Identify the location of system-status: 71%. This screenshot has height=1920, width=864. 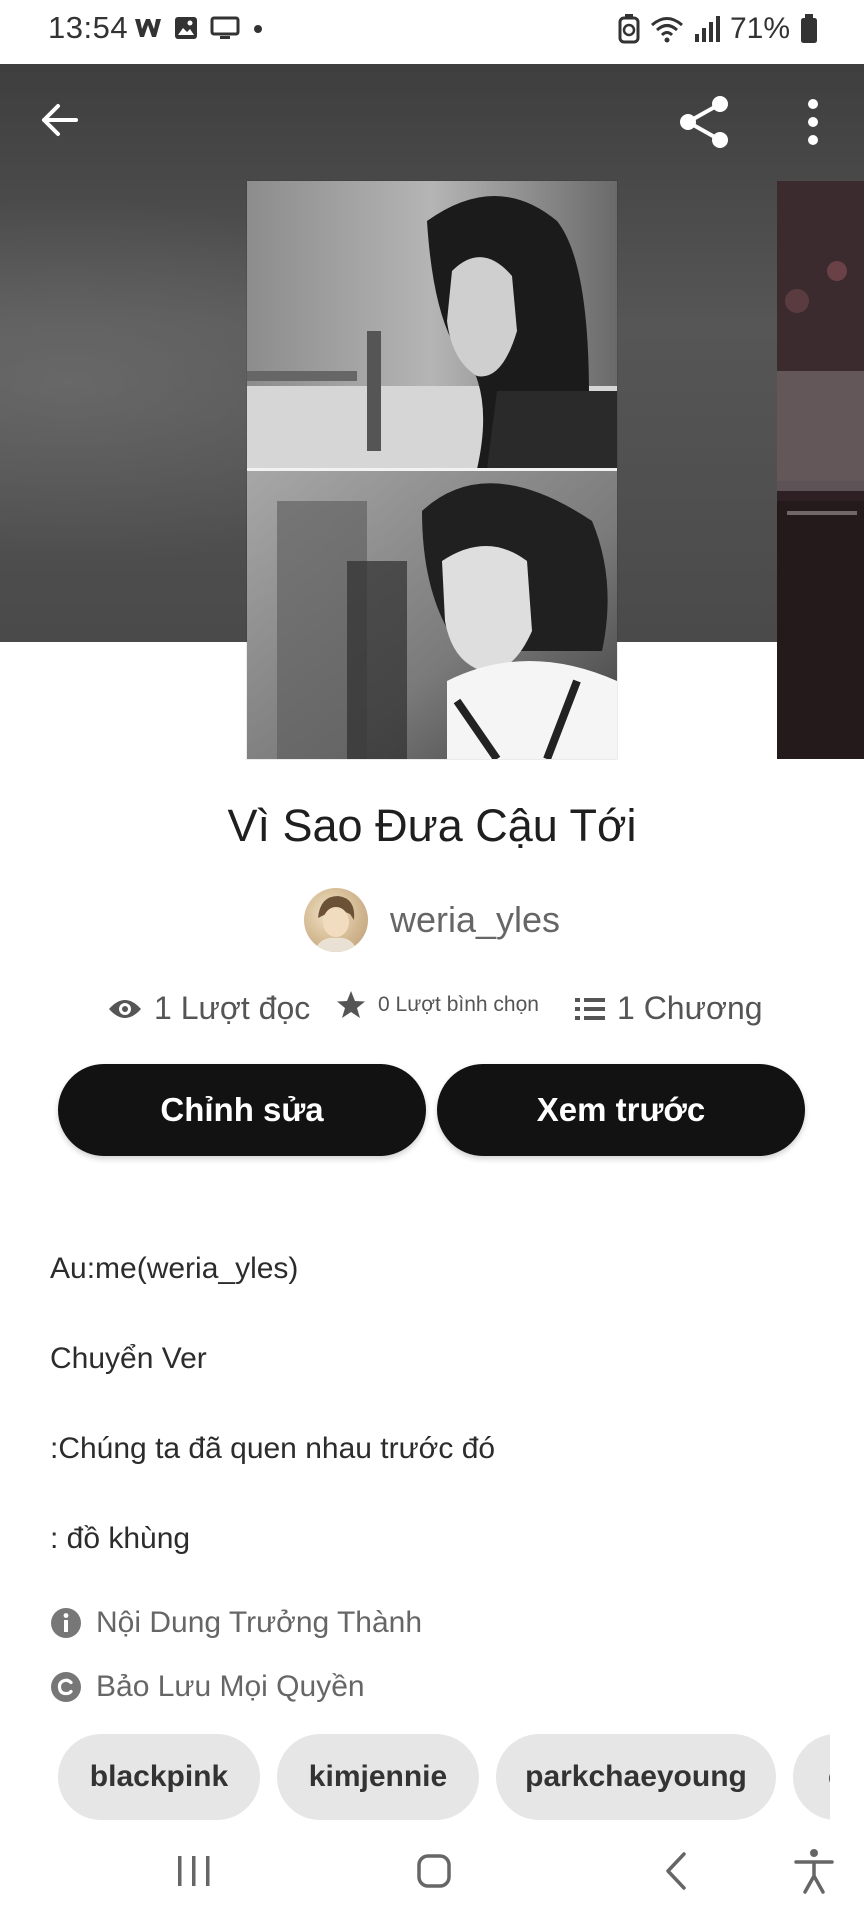
(718, 29).